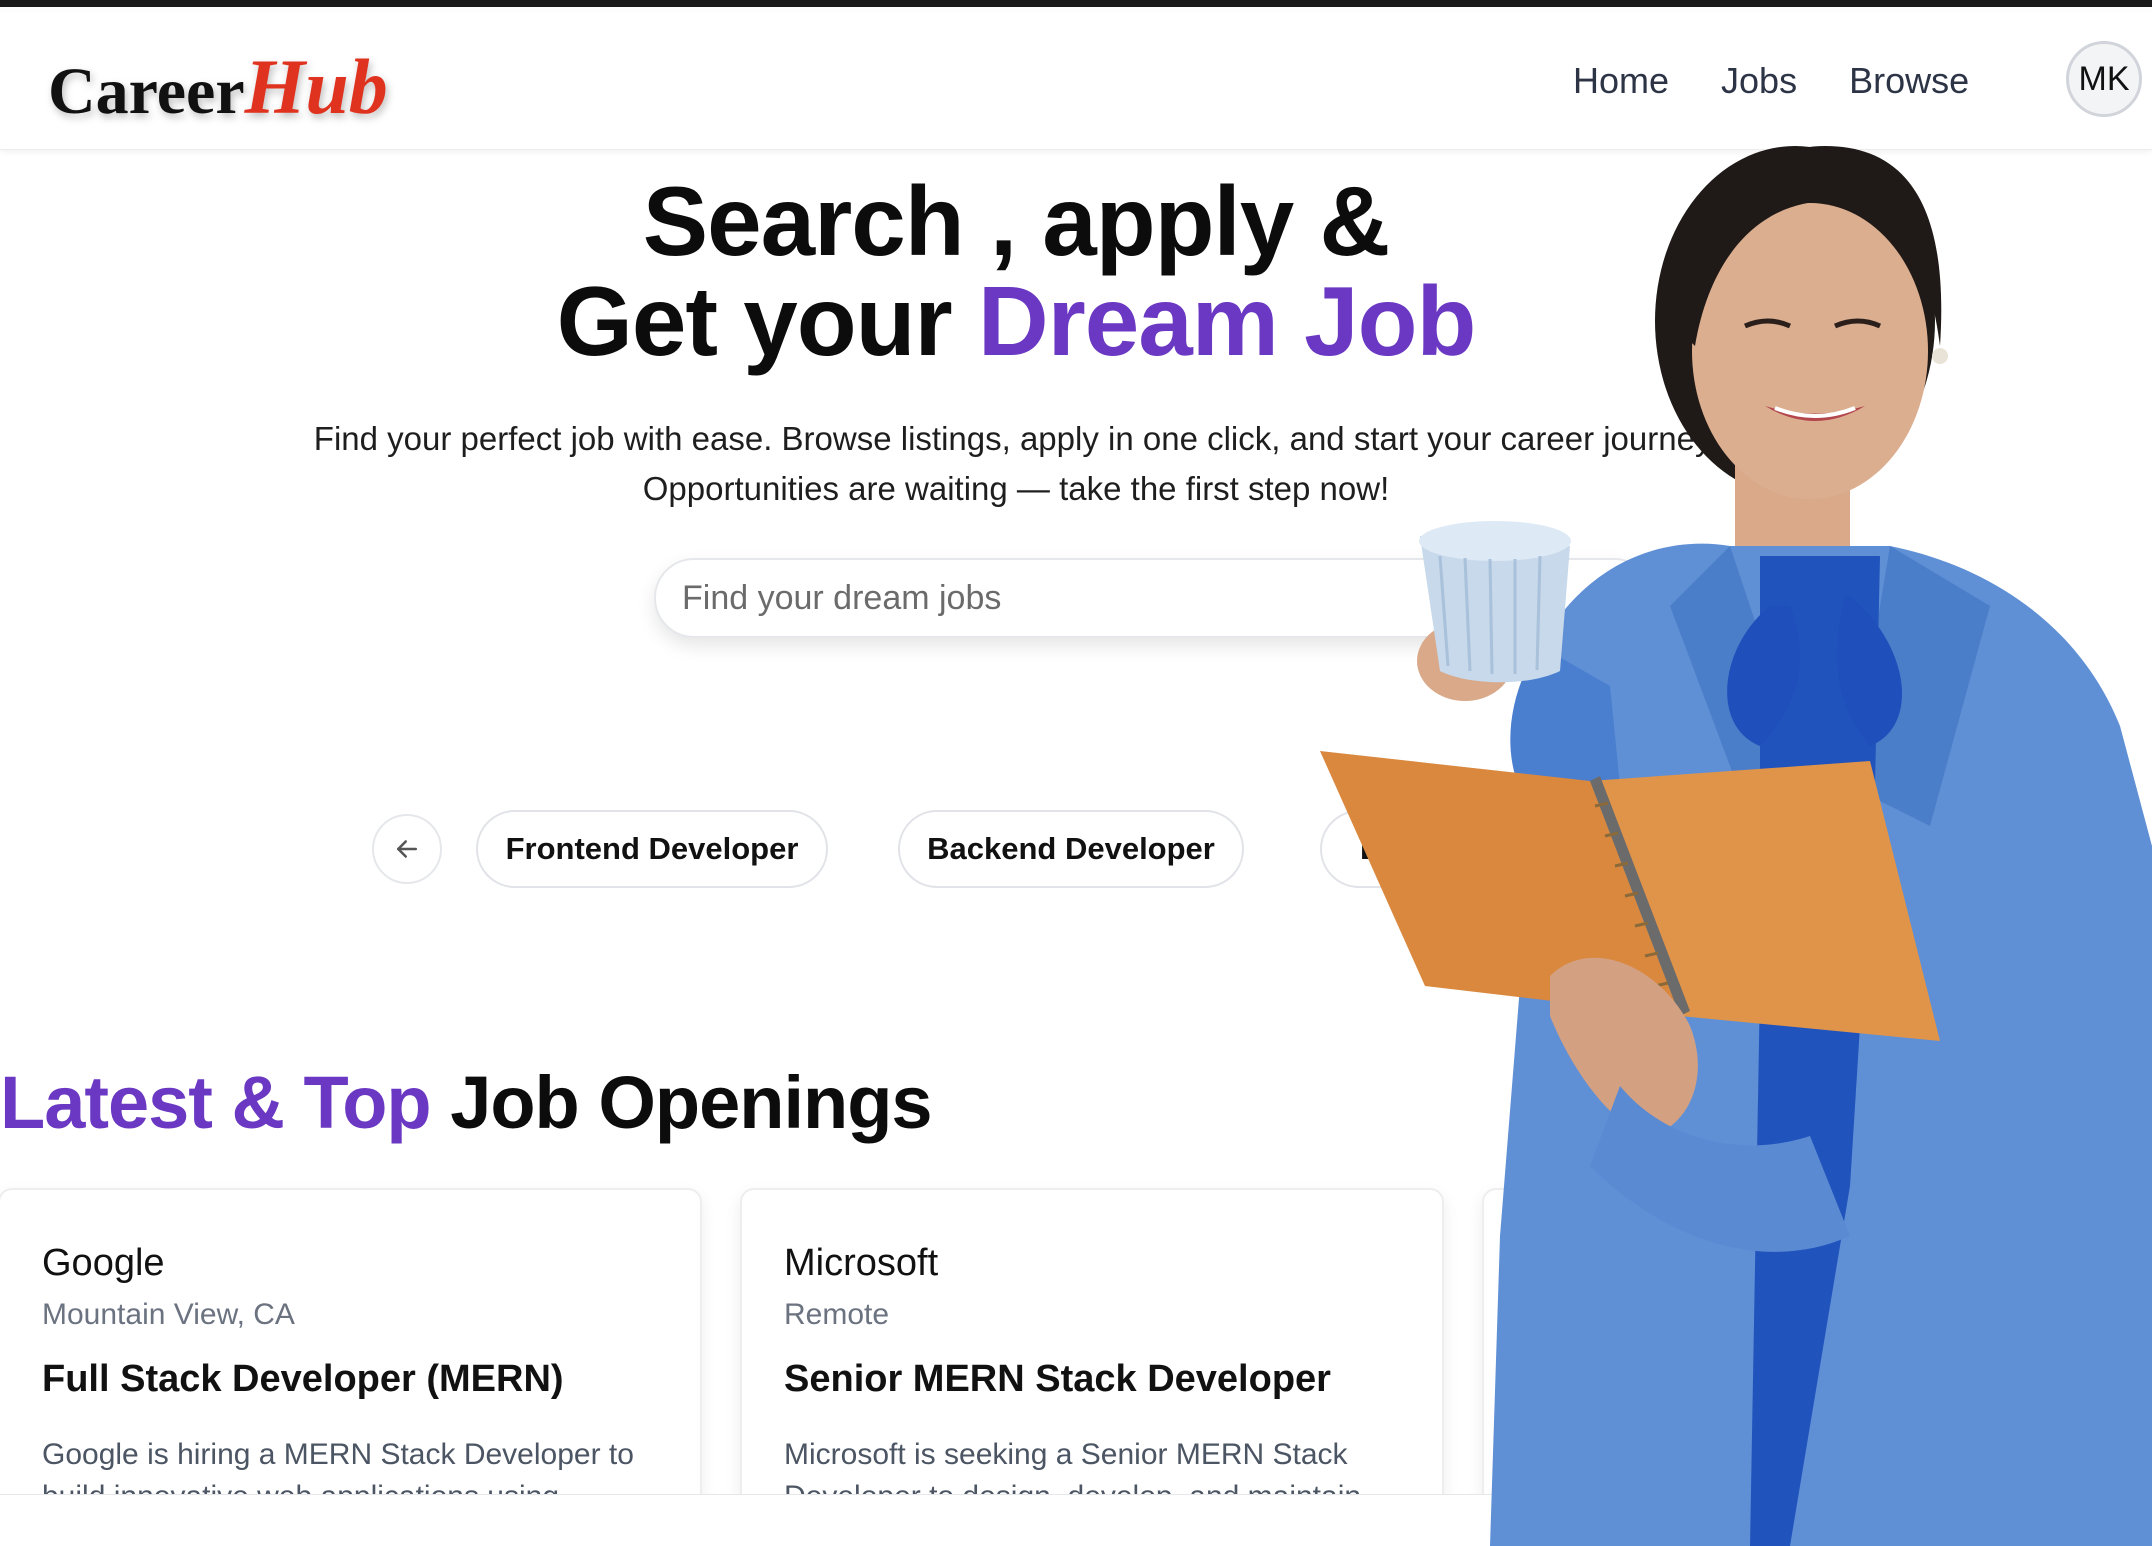  Describe the element at coordinates (216, 1102) in the screenshot. I see `section-title-accent: Latest & Top` at that location.